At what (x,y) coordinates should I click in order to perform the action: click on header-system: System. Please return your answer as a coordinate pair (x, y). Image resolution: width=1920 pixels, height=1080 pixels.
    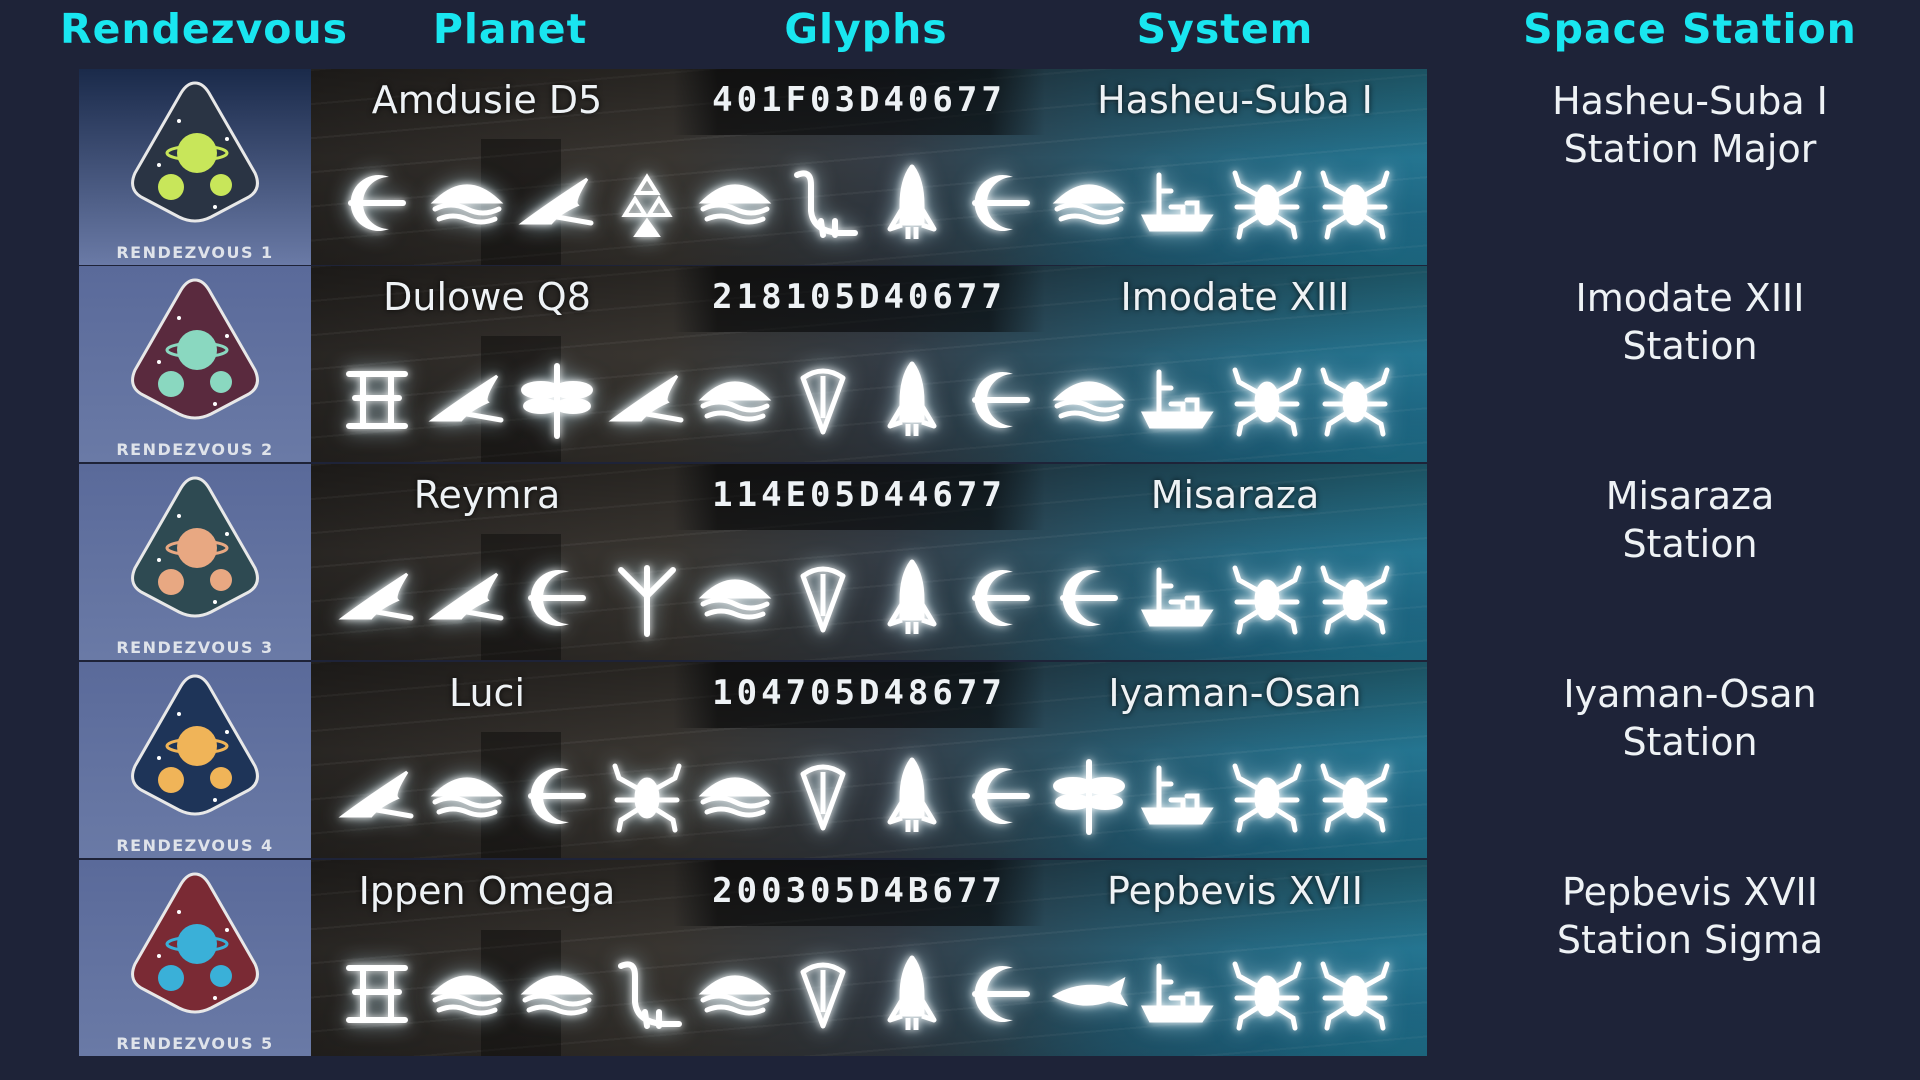
    Looking at the image, I should click on (1225, 29).